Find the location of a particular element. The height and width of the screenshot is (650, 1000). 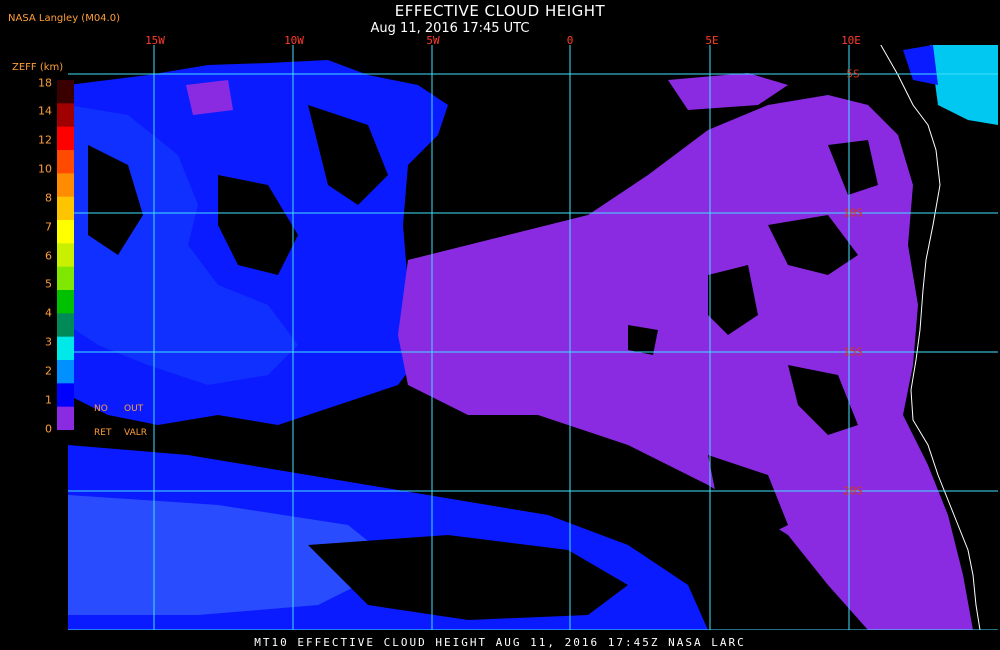

lon-label-5e: 5E is located at coordinates (712, 40).